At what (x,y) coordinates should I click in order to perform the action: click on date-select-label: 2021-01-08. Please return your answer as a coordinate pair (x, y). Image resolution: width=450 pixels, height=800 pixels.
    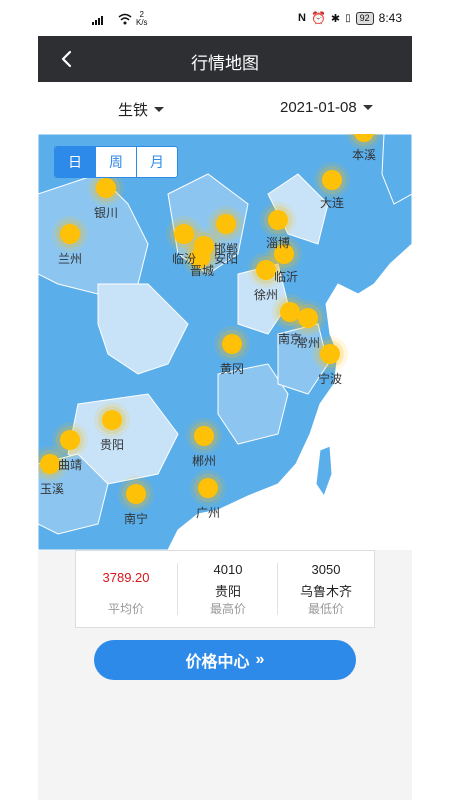
    Looking at the image, I should click on (318, 107).